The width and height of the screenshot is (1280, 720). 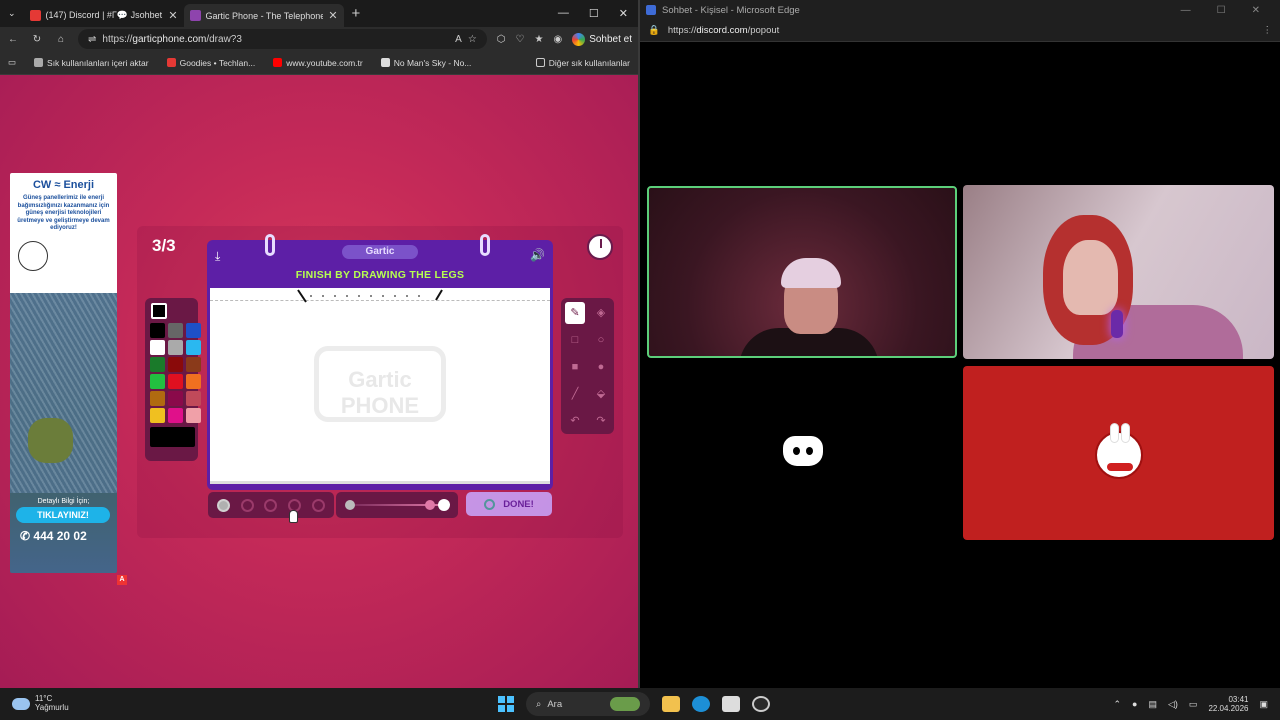 What do you see at coordinates (21, 704) in the screenshot?
I see `rain-cloud-icon` at bounding box center [21, 704].